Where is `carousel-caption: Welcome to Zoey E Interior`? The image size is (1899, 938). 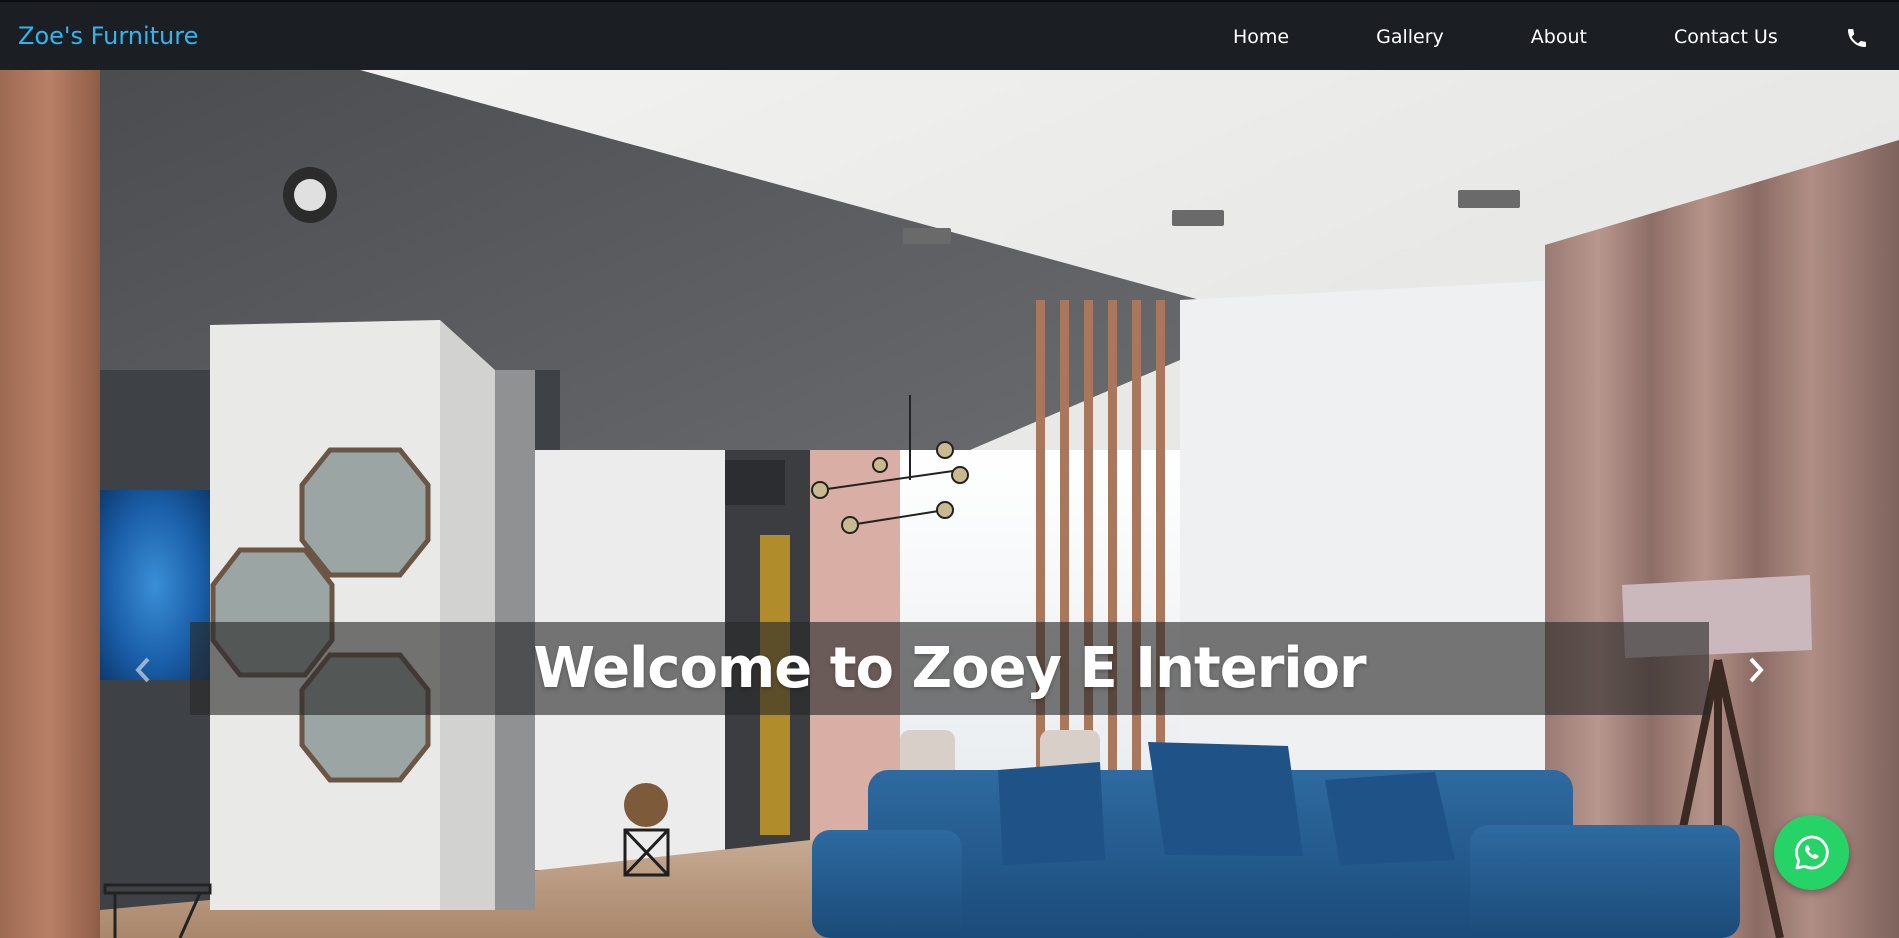
carousel-caption: Welcome to Zoey E Interior is located at coordinates (949, 668).